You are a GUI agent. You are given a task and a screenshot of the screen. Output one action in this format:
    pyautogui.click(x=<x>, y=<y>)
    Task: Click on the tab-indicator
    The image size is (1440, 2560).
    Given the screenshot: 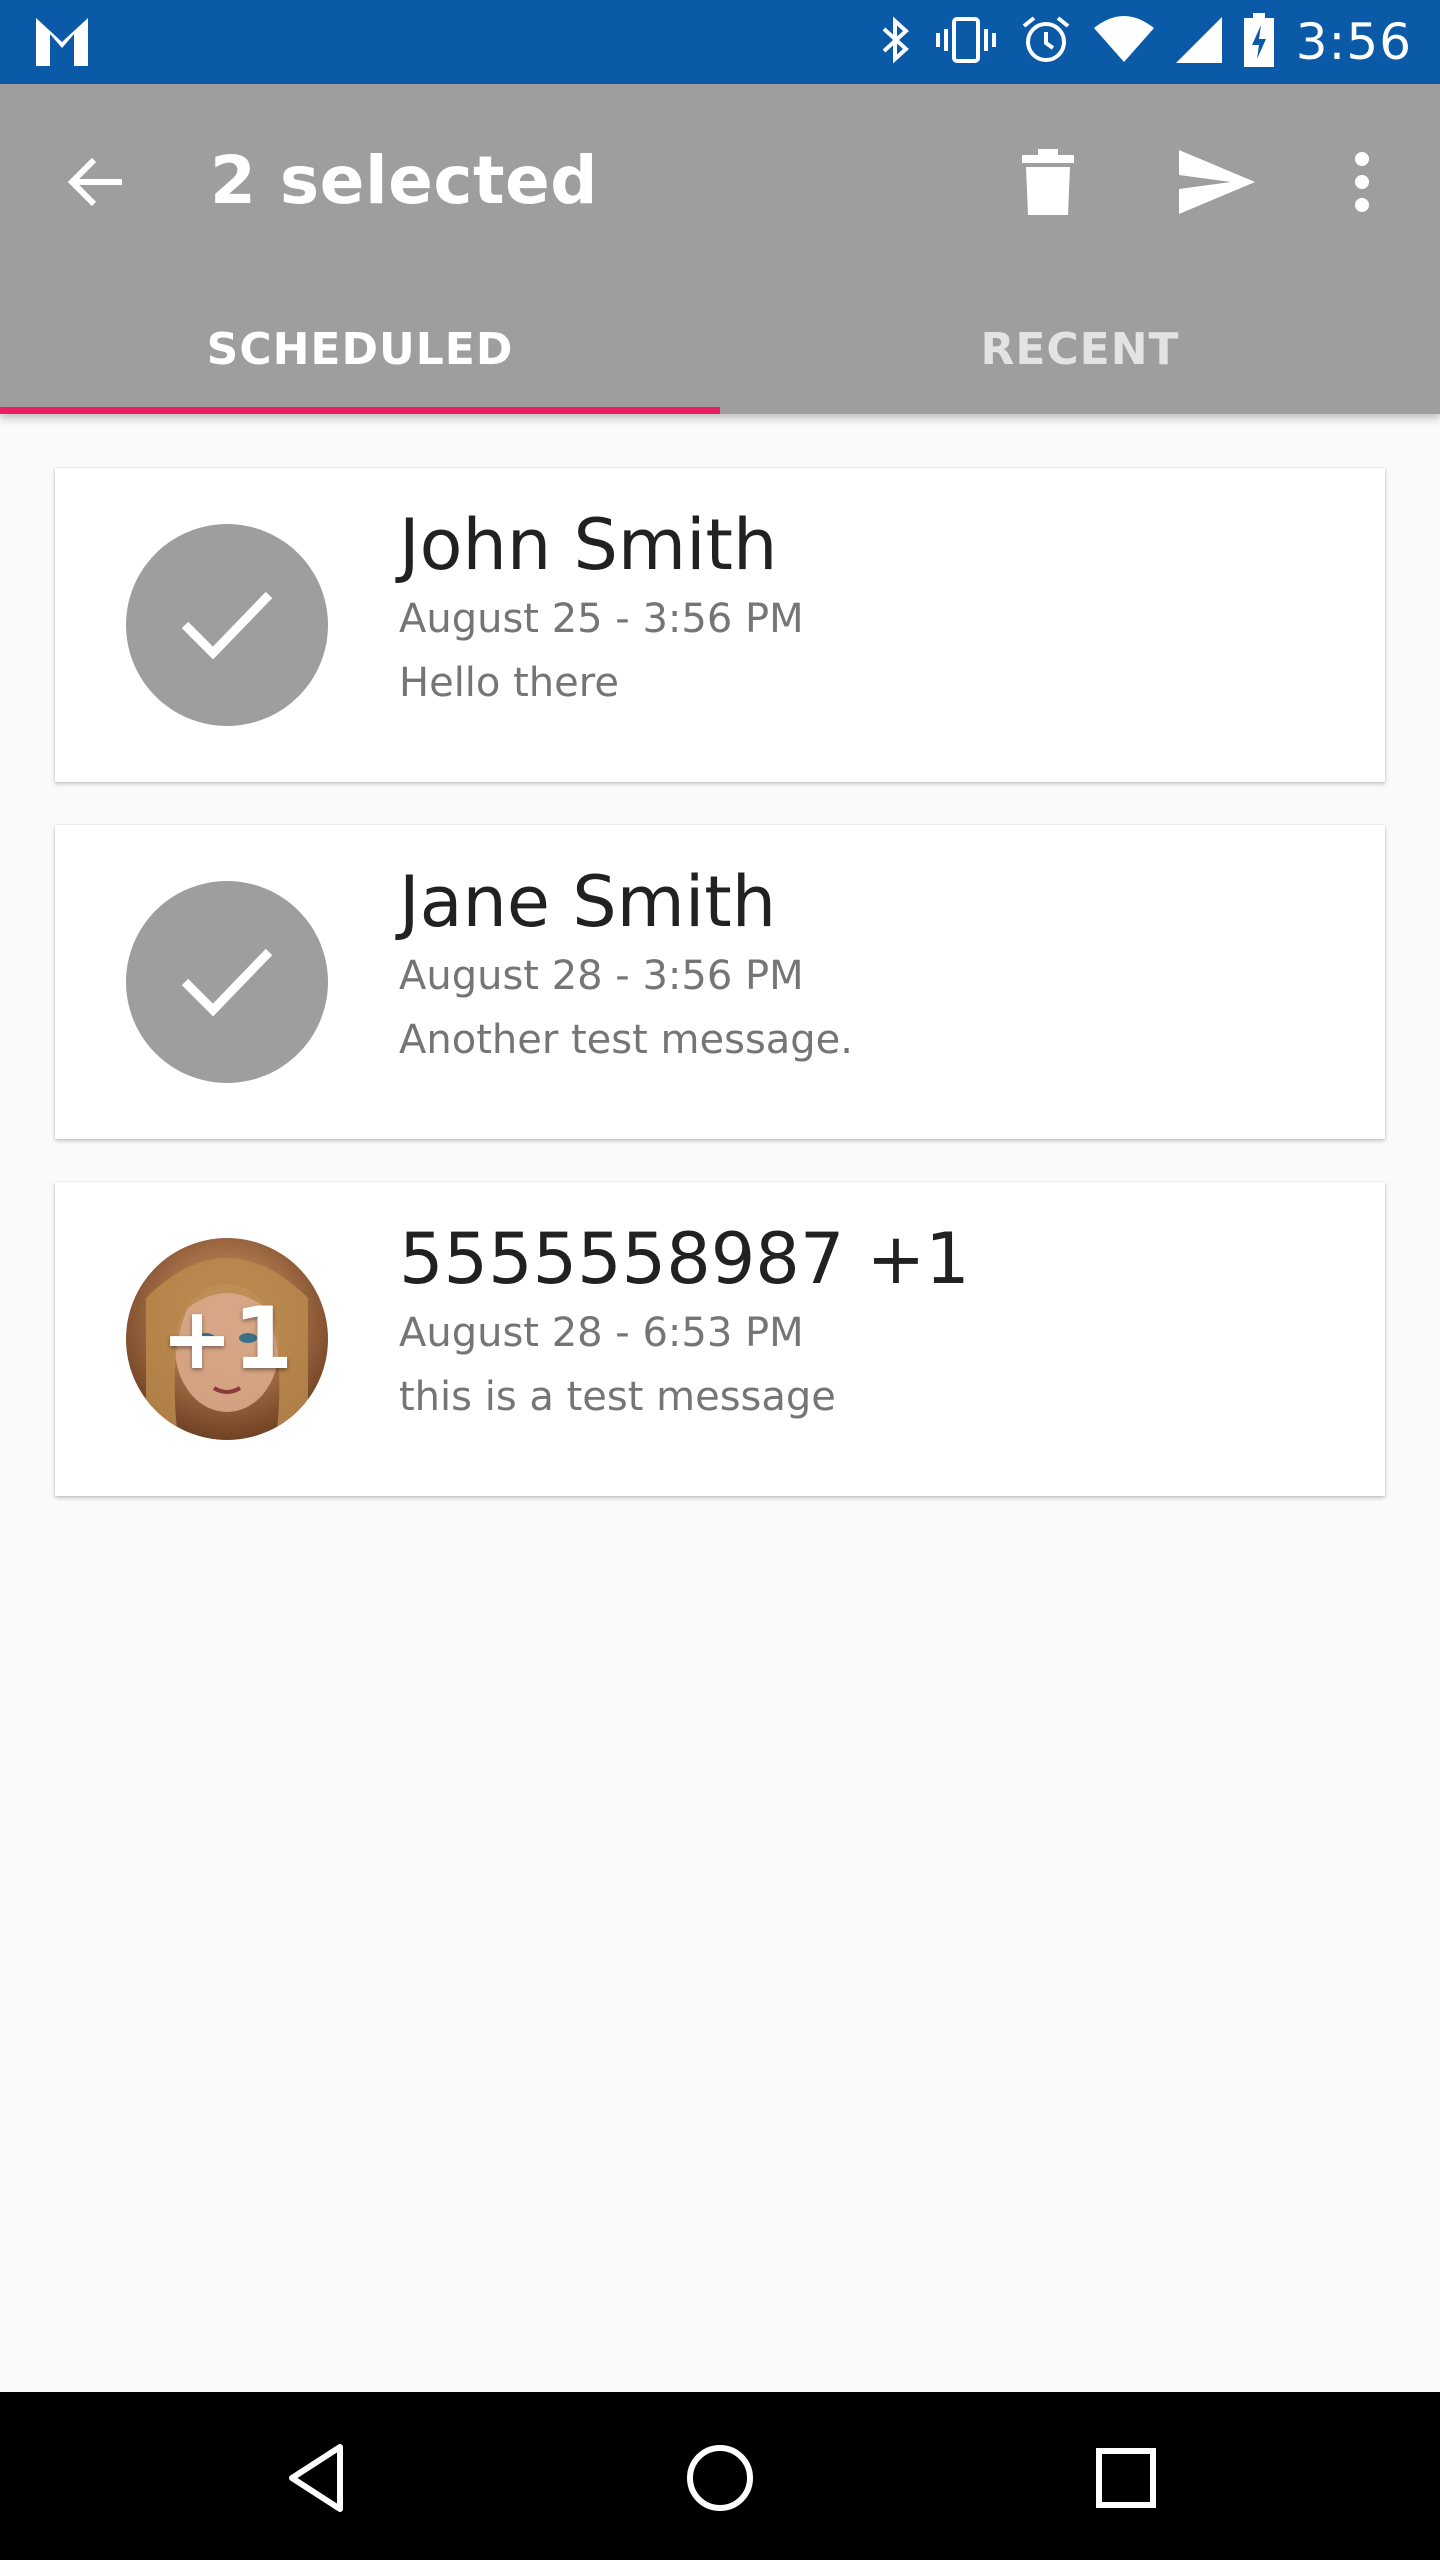 What is the action you would take?
    pyautogui.click(x=360, y=410)
    